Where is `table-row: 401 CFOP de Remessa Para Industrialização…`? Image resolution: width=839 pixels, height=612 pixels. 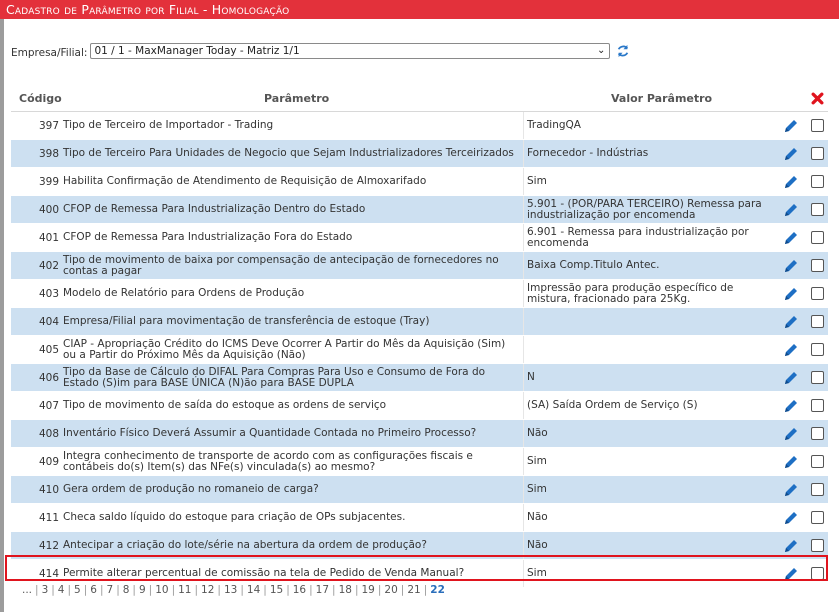
table-row: 401 CFOP de Remessa Para Industrialização… is located at coordinates (419, 238).